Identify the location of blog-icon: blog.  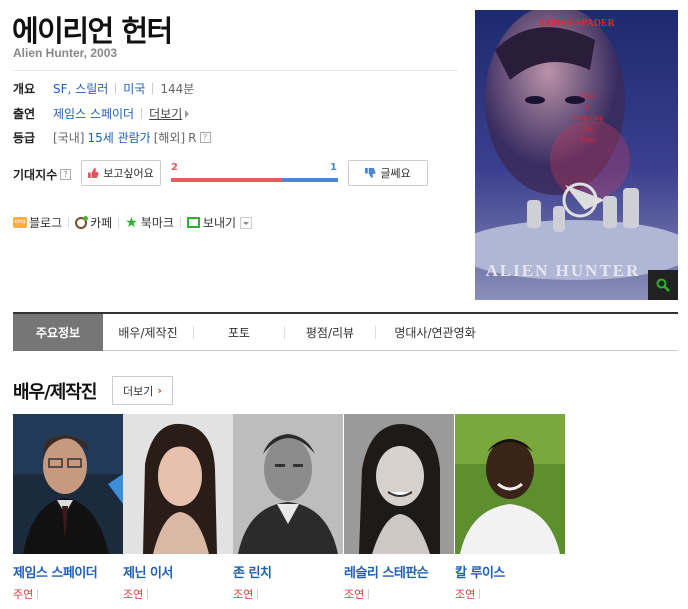
(20, 222).